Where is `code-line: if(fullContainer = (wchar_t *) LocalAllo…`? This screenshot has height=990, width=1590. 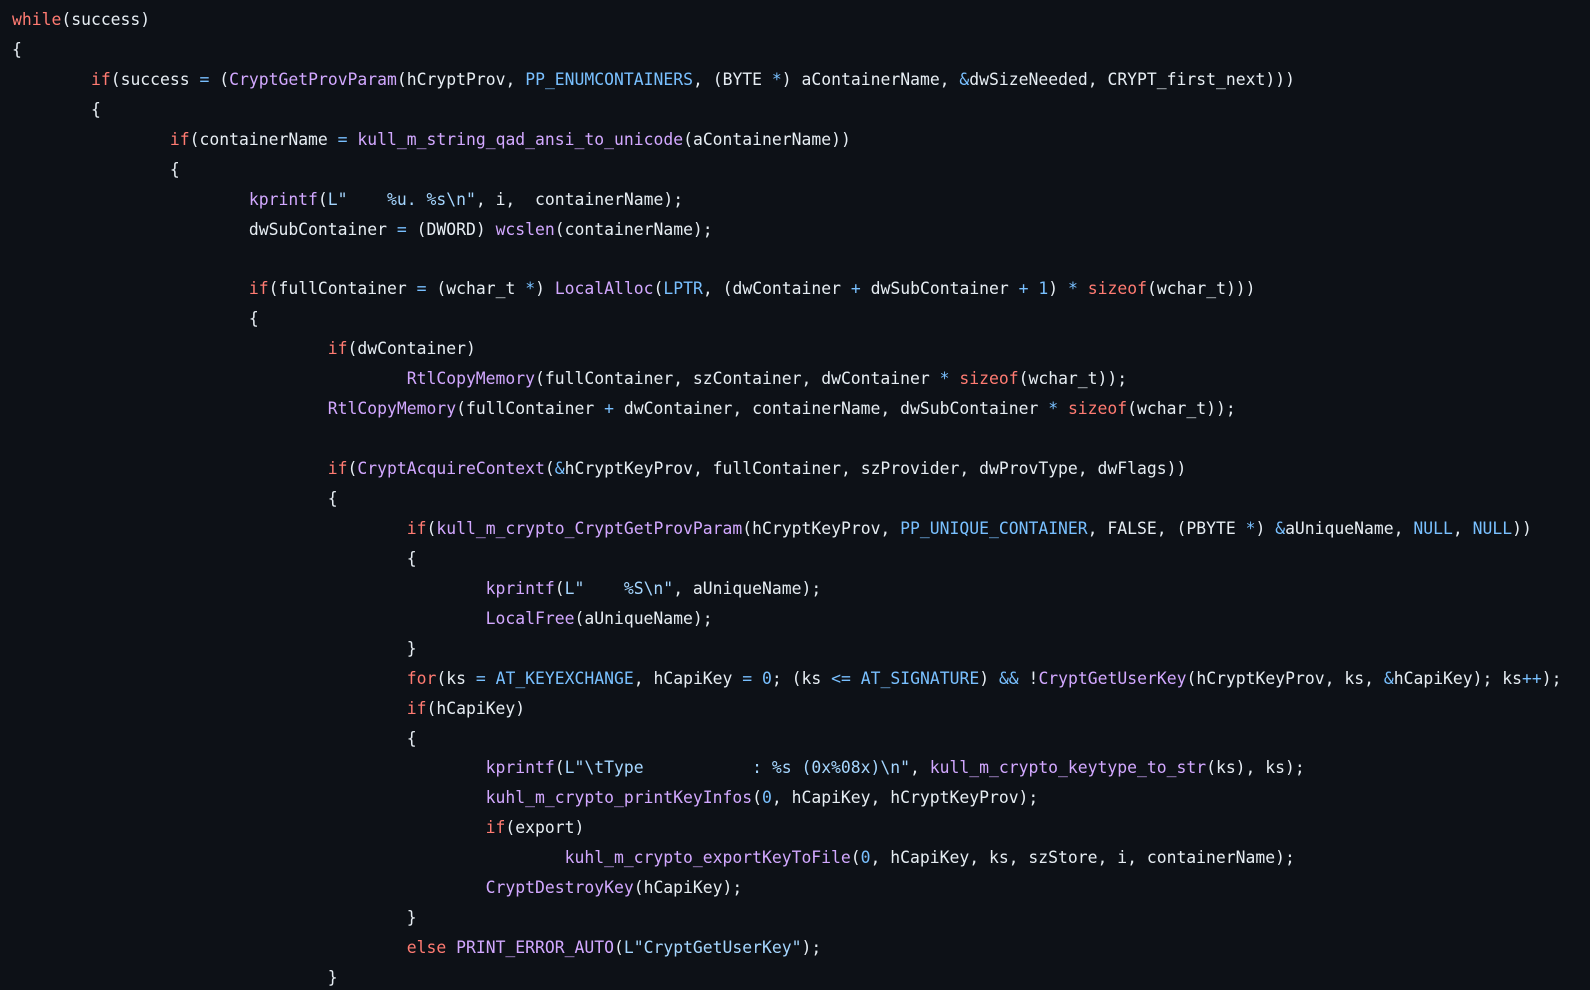
code-line: if(fullContainer = (wchar_t *) LocalAllo… is located at coordinates (801, 289).